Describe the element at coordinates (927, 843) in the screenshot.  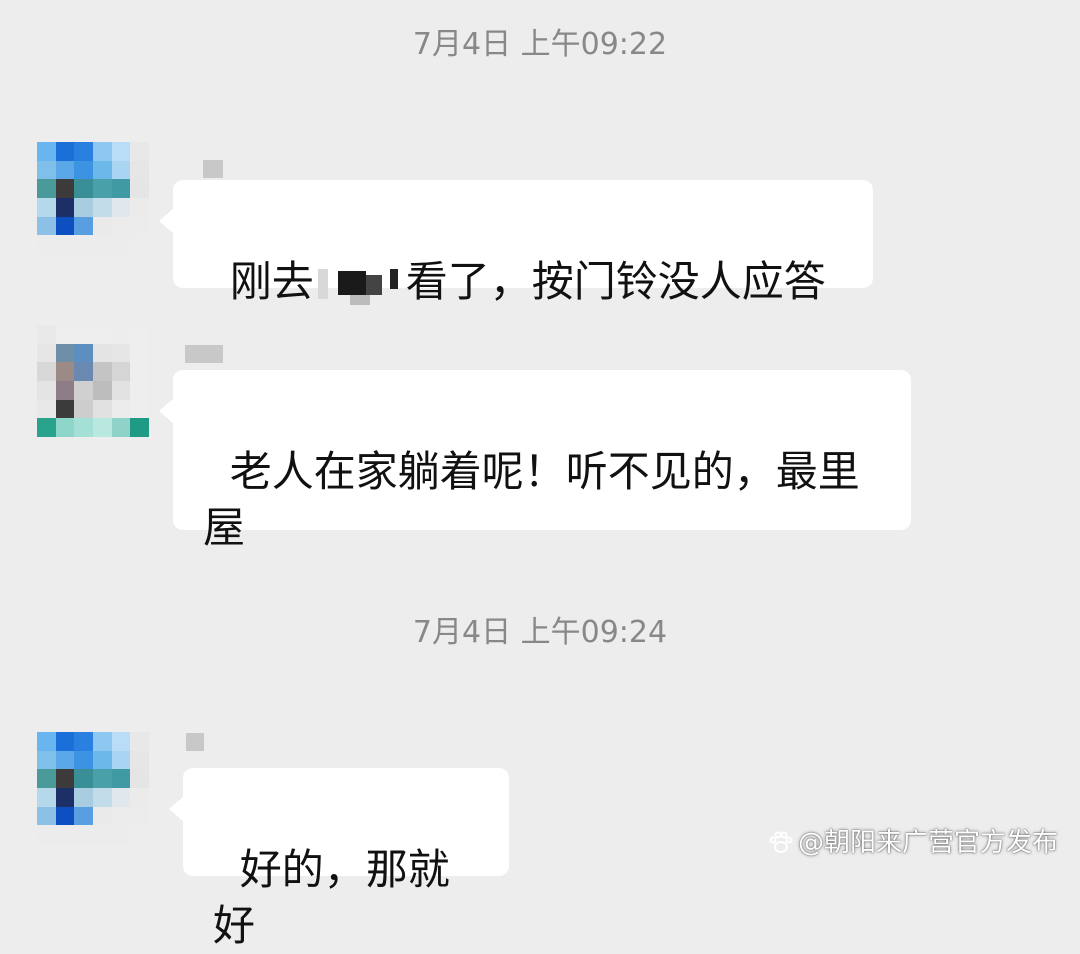
I see `watermark-text: @朝阳来广营官方发布` at that location.